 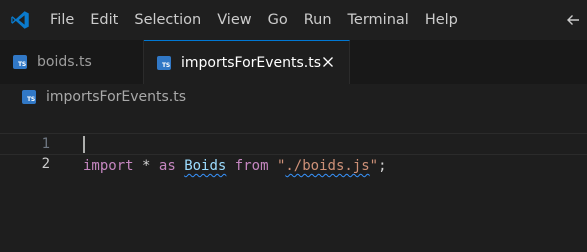 What do you see at coordinates (293, 97) in the screenshot?
I see `breadcrumb: TS importsForEvents.ts` at bounding box center [293, 97].